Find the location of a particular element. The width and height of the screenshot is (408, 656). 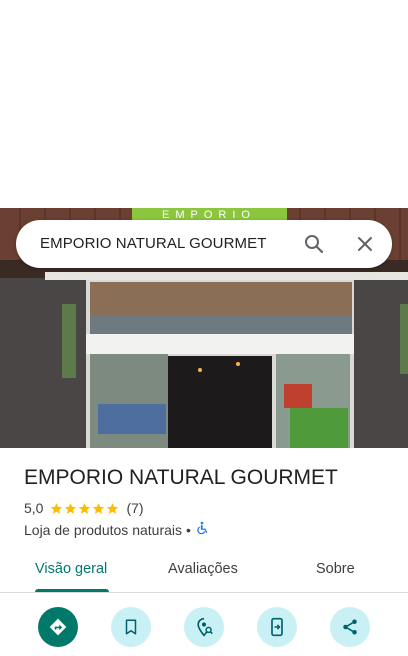

search-input: EMPORIO NATURAL GOURMET is located at coordinates (153, 243).